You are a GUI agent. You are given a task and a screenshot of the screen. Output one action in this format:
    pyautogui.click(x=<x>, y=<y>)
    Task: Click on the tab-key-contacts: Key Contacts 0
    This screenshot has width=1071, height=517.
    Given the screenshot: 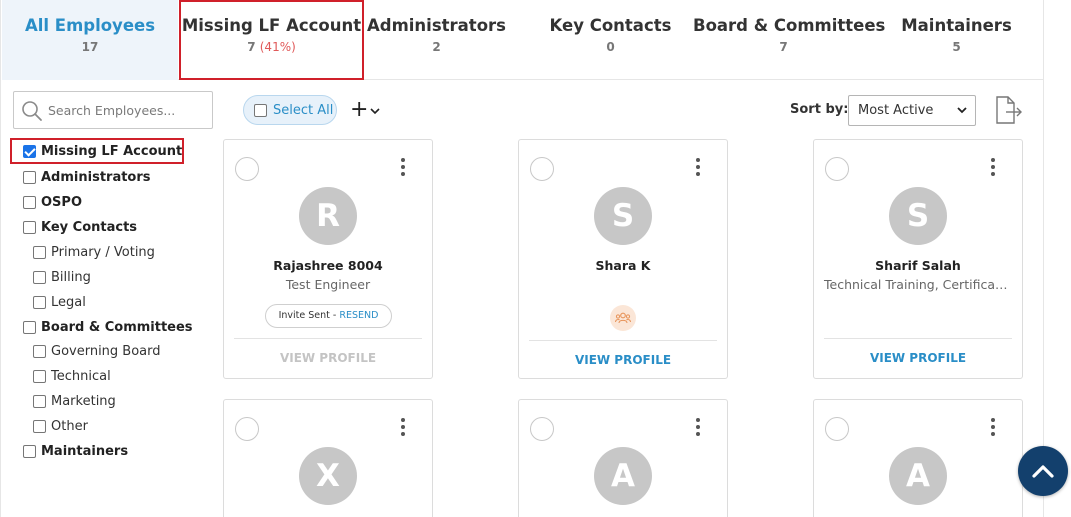 What is the action you would take?
    pyautogui.click(x=610, y=40)
    